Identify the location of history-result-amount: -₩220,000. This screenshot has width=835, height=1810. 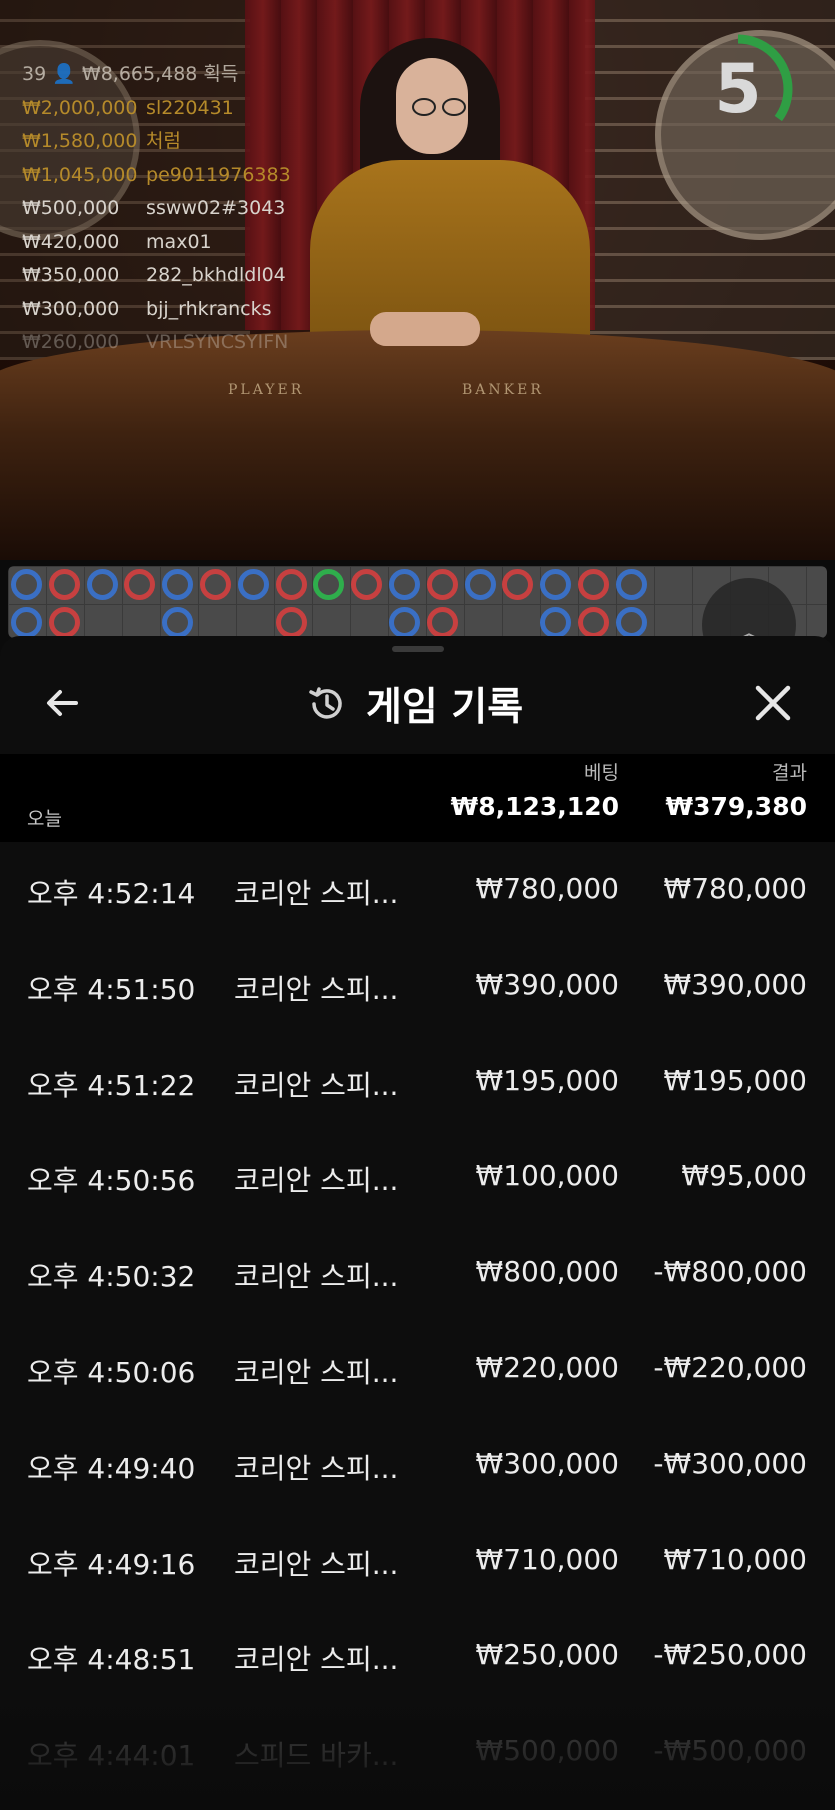
(730, 1367).